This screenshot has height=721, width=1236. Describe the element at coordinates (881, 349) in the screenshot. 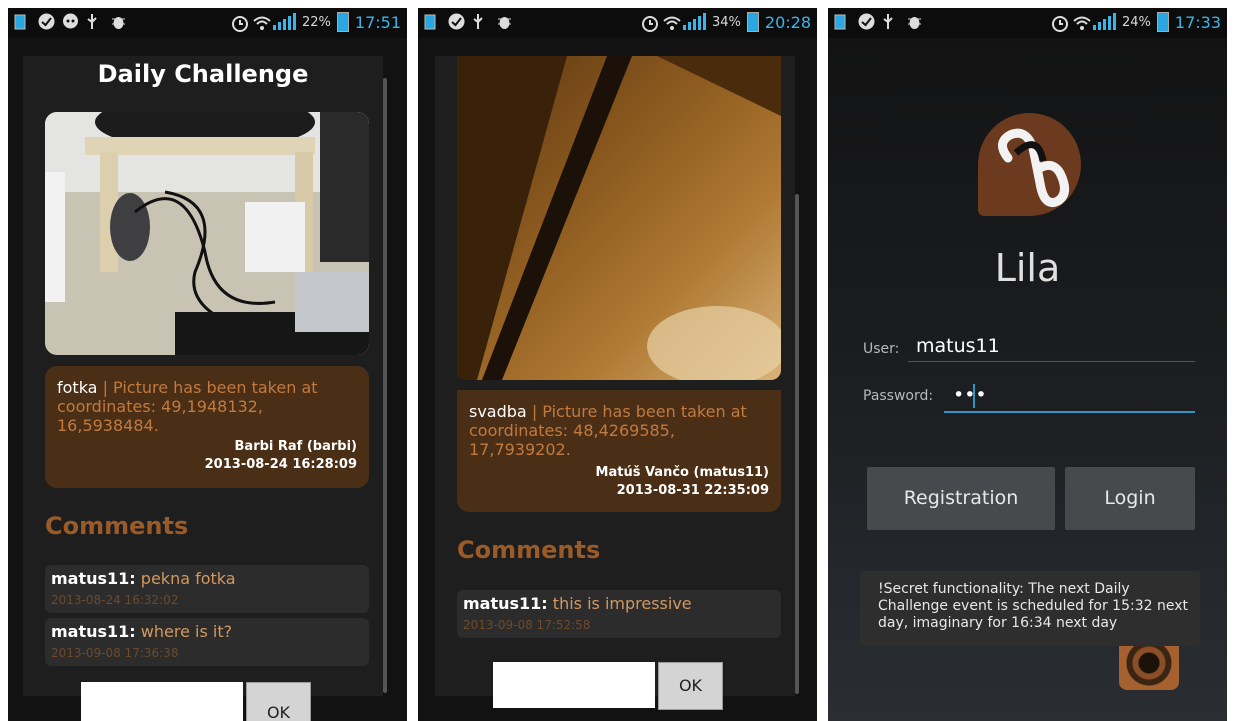

I see `user-label: User:` at that location.